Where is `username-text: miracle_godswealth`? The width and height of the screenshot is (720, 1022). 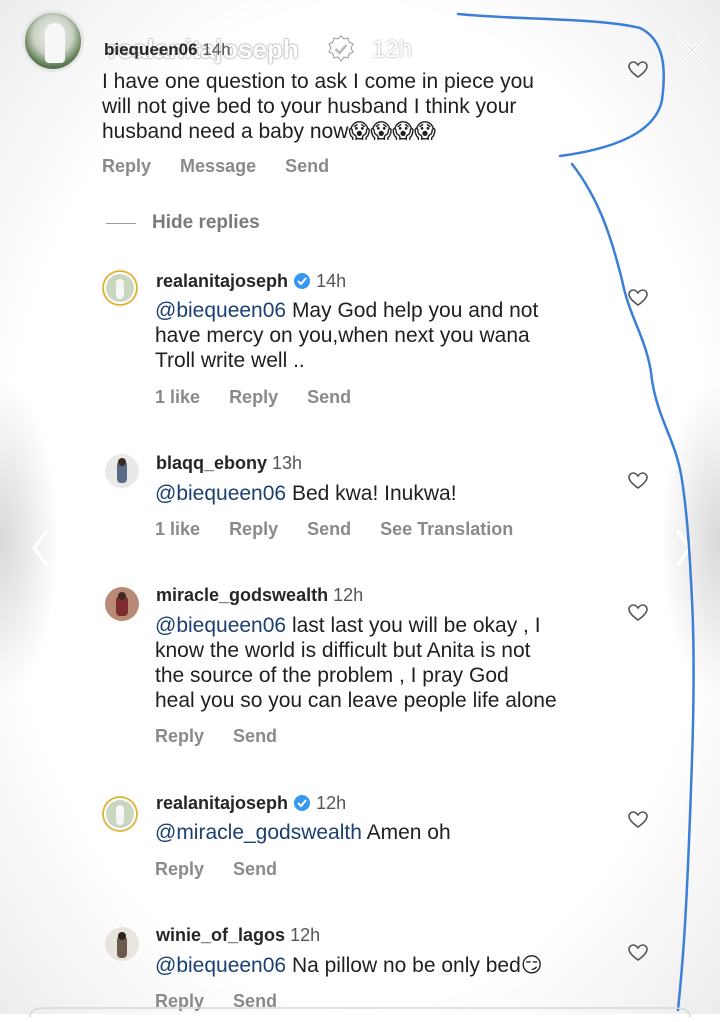
username-text: miracle_godswealth is located at coordinates (242, 595).